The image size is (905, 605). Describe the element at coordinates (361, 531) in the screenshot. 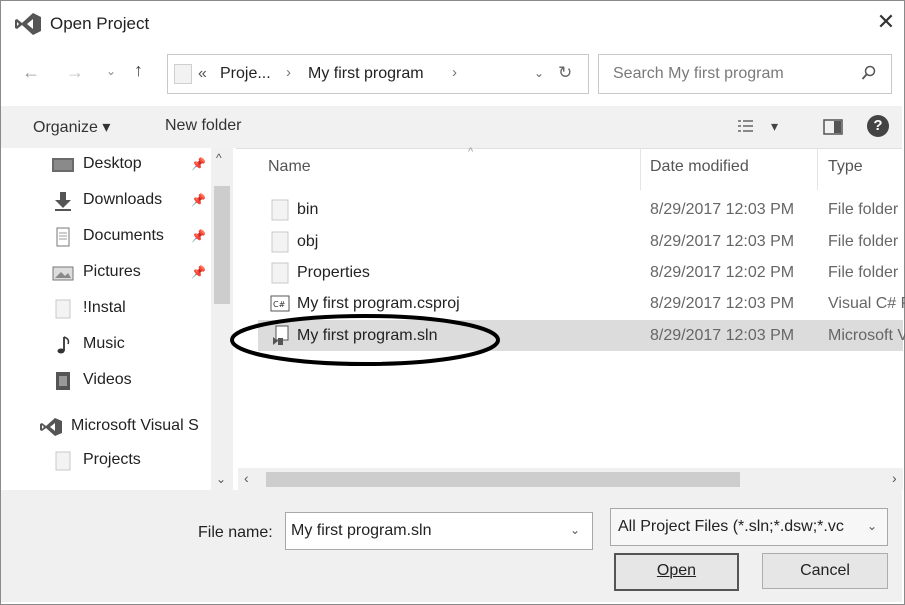

I see `file-name-value: My first program.sln` at that location.